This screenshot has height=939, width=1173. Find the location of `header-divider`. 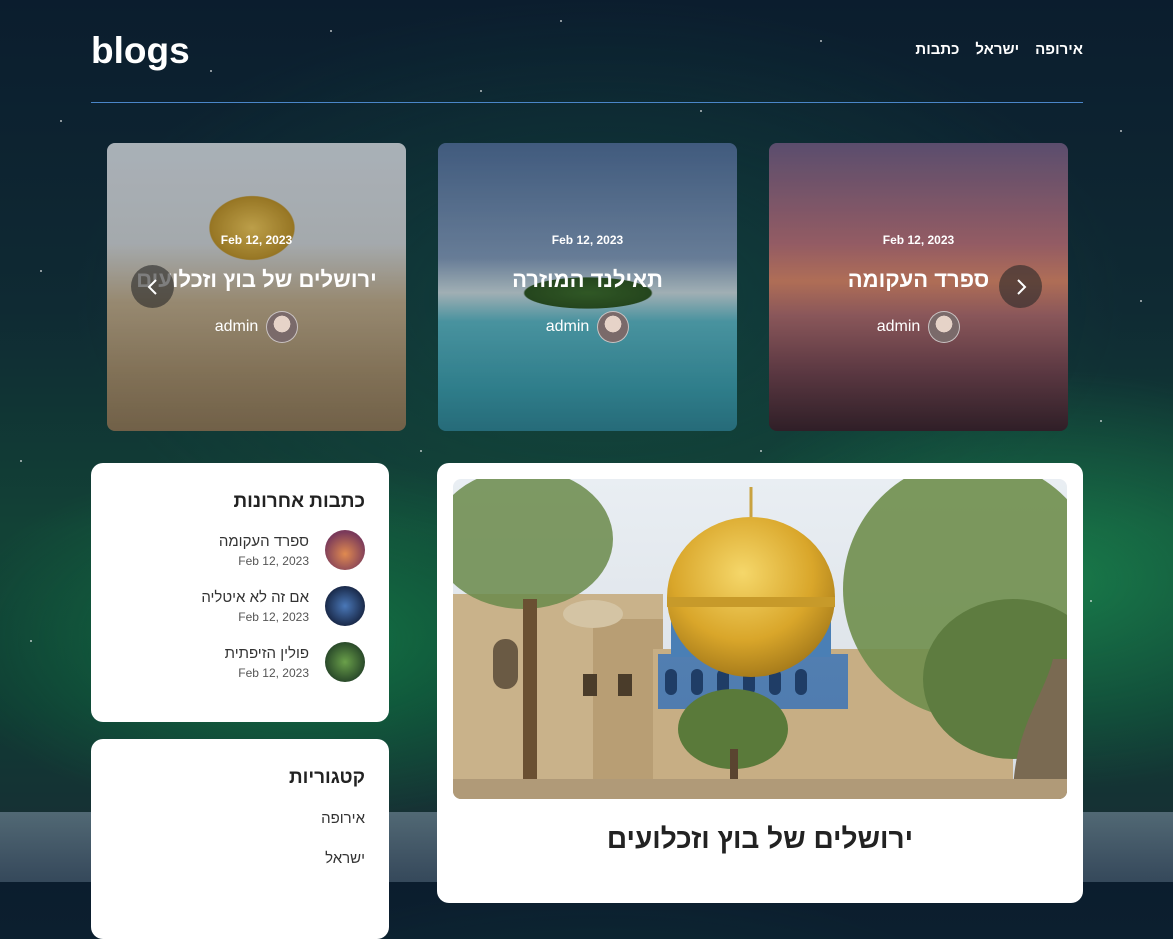

header-divider is located at coordinates (587, 102).